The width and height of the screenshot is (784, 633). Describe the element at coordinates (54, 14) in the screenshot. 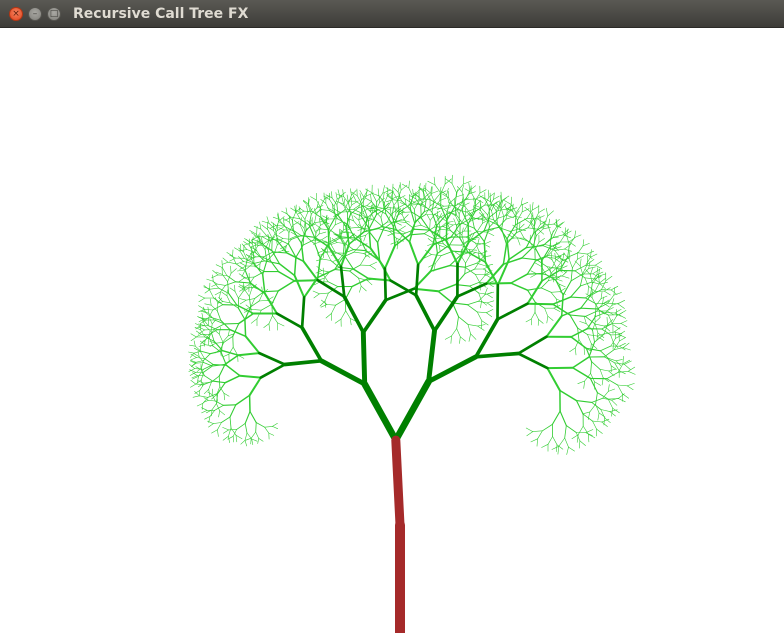

I see `maximize-icon: □` at that location.